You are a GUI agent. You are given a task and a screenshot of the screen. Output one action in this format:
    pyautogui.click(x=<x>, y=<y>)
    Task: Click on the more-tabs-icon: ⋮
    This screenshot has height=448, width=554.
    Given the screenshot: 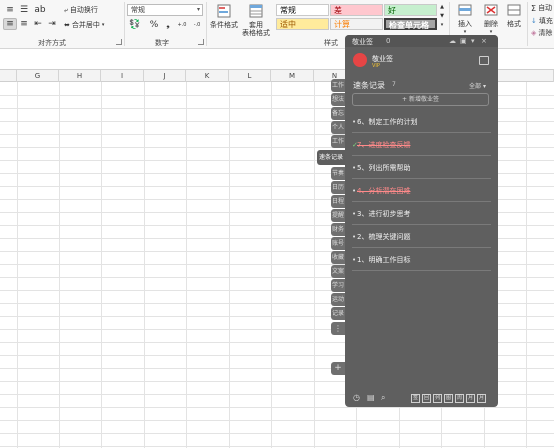 What is the action you would take?
    pyautogui.click(x=338, y=328)
    